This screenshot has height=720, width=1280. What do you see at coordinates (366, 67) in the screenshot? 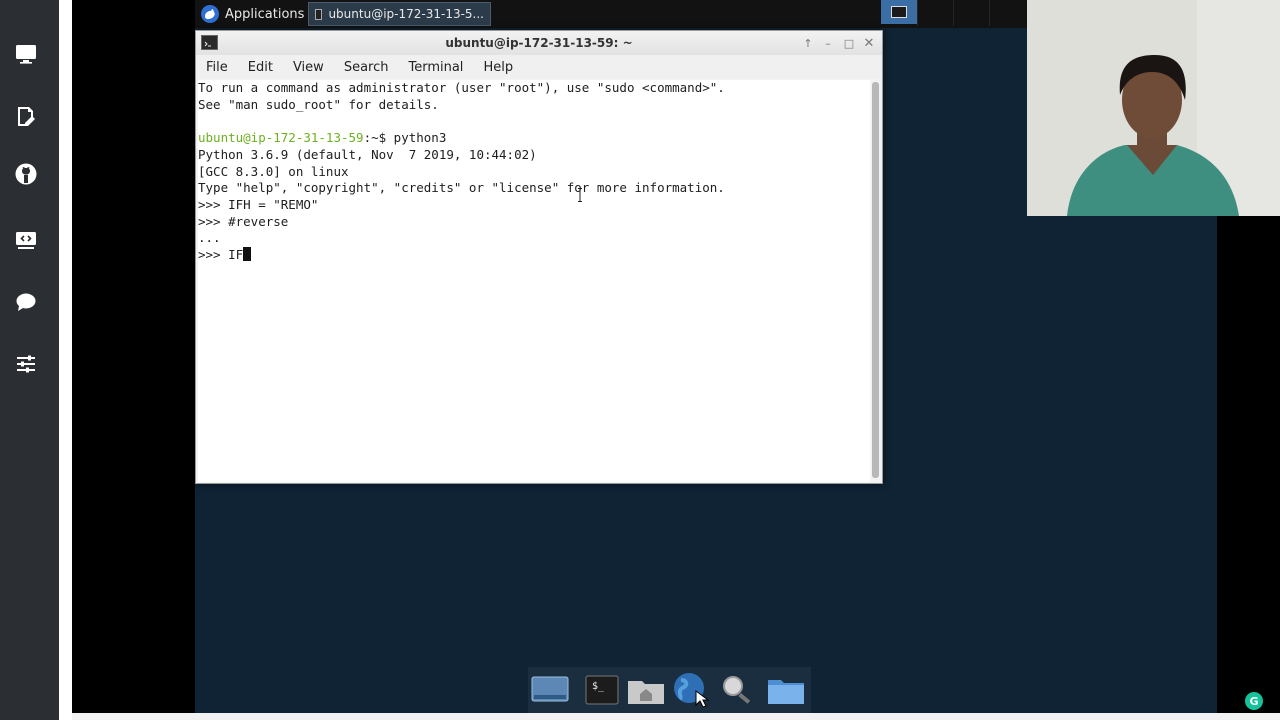
I see `menu-search: Search` at bounding box center [366, 67].